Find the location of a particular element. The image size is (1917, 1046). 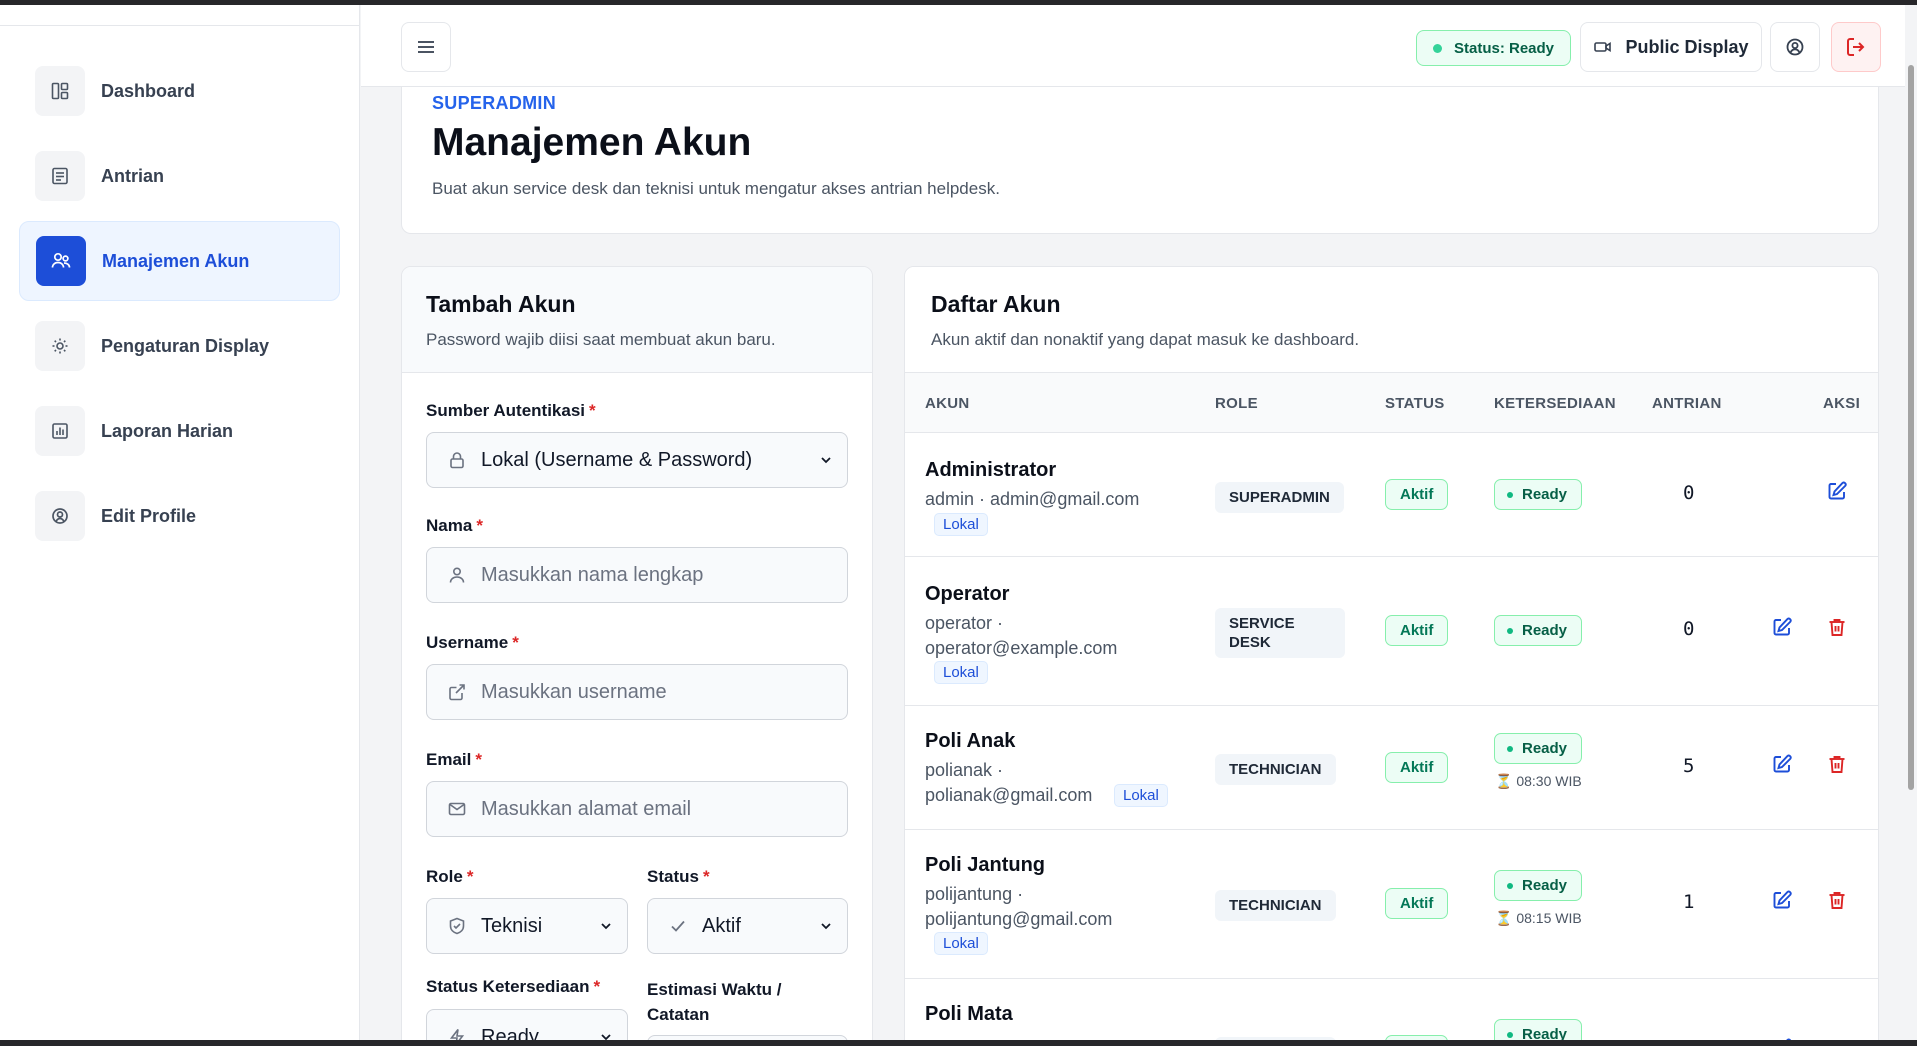

sidebar-item-pengaturan-display: Pengaturan Display is located at coordinates (179, 346).